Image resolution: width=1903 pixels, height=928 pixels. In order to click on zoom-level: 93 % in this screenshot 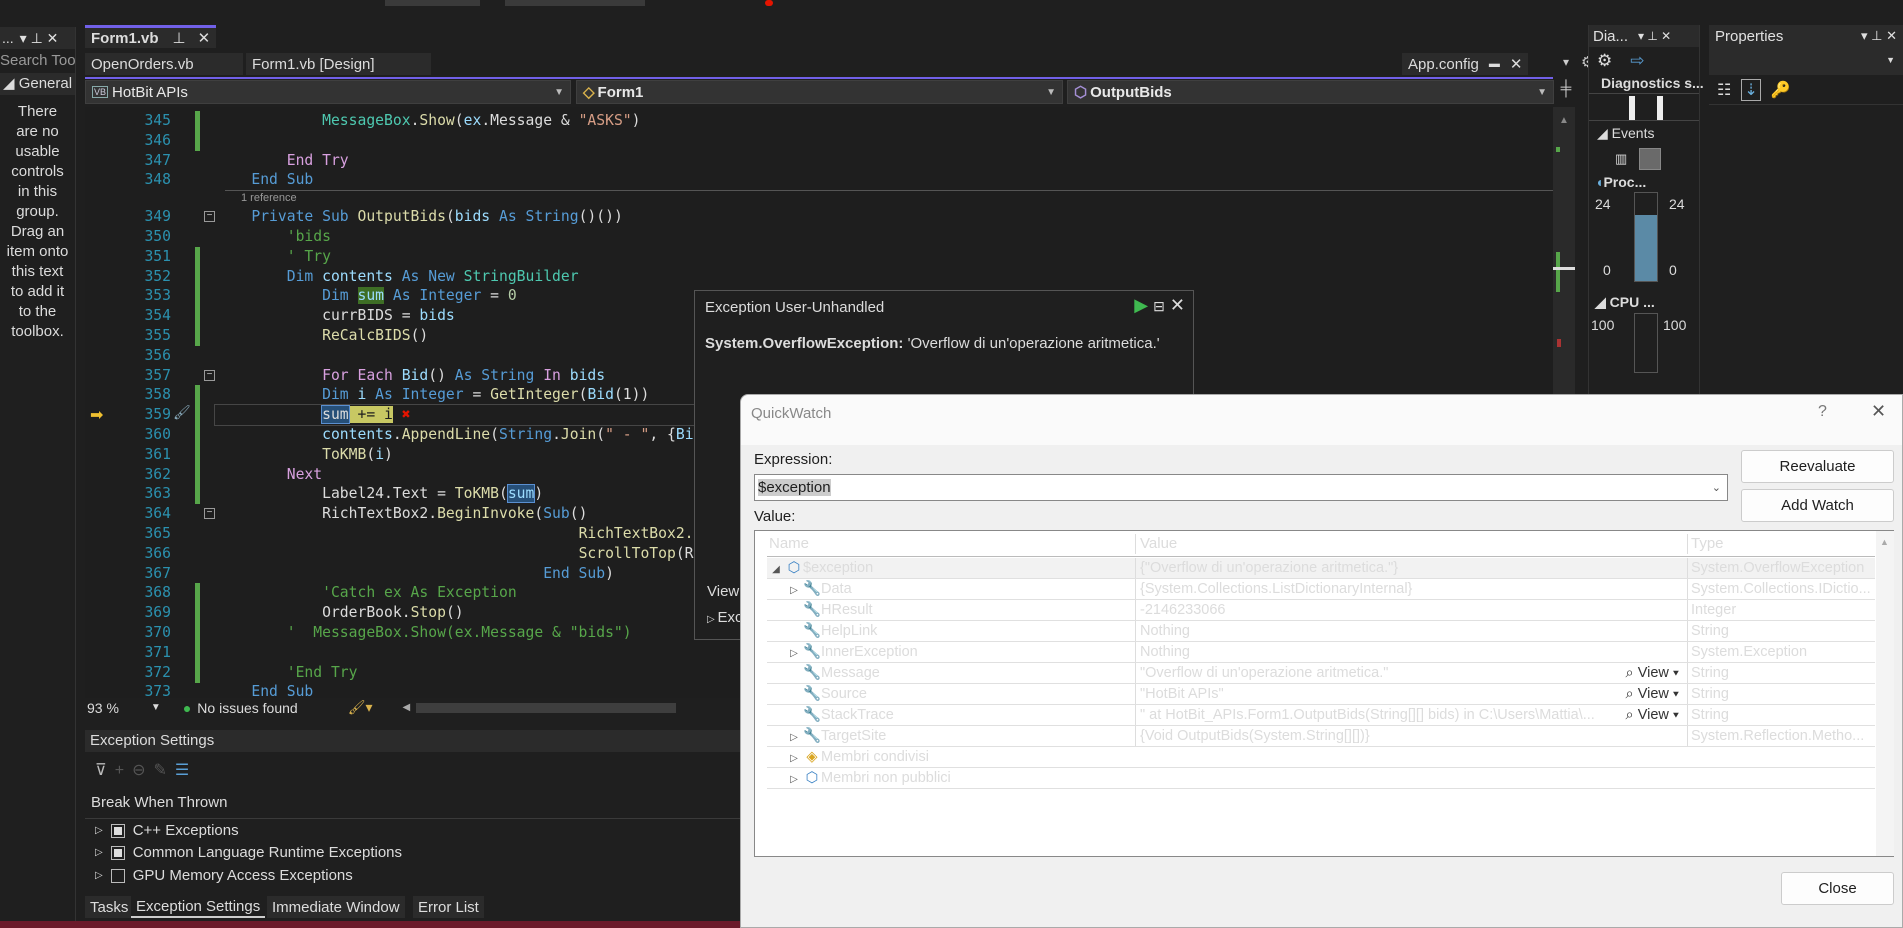, I will do `click(103, 708)`.